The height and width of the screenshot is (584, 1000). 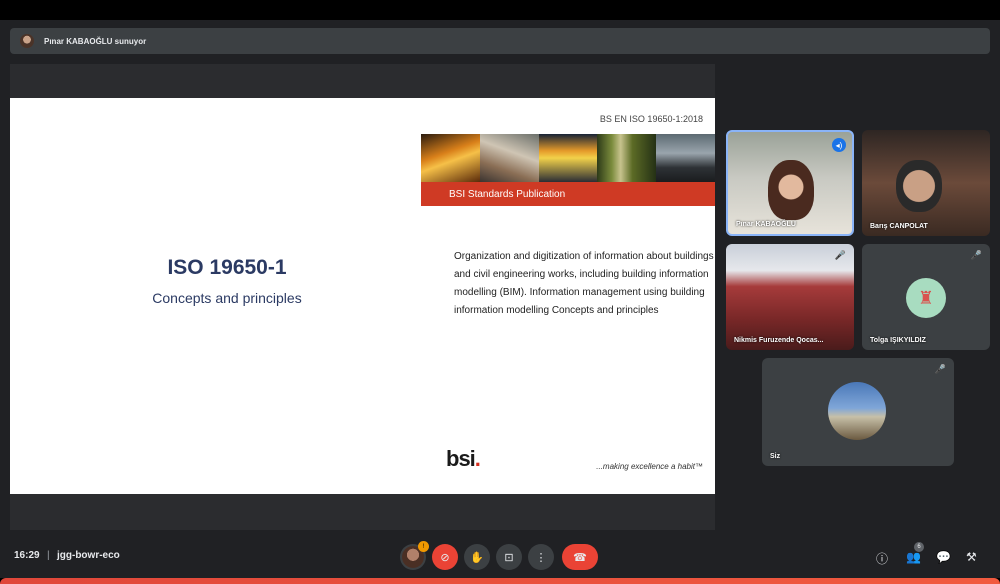 I want to click on participant-tile: ◂) Pınar KABAOĞLU, so click(x=790, y=183).